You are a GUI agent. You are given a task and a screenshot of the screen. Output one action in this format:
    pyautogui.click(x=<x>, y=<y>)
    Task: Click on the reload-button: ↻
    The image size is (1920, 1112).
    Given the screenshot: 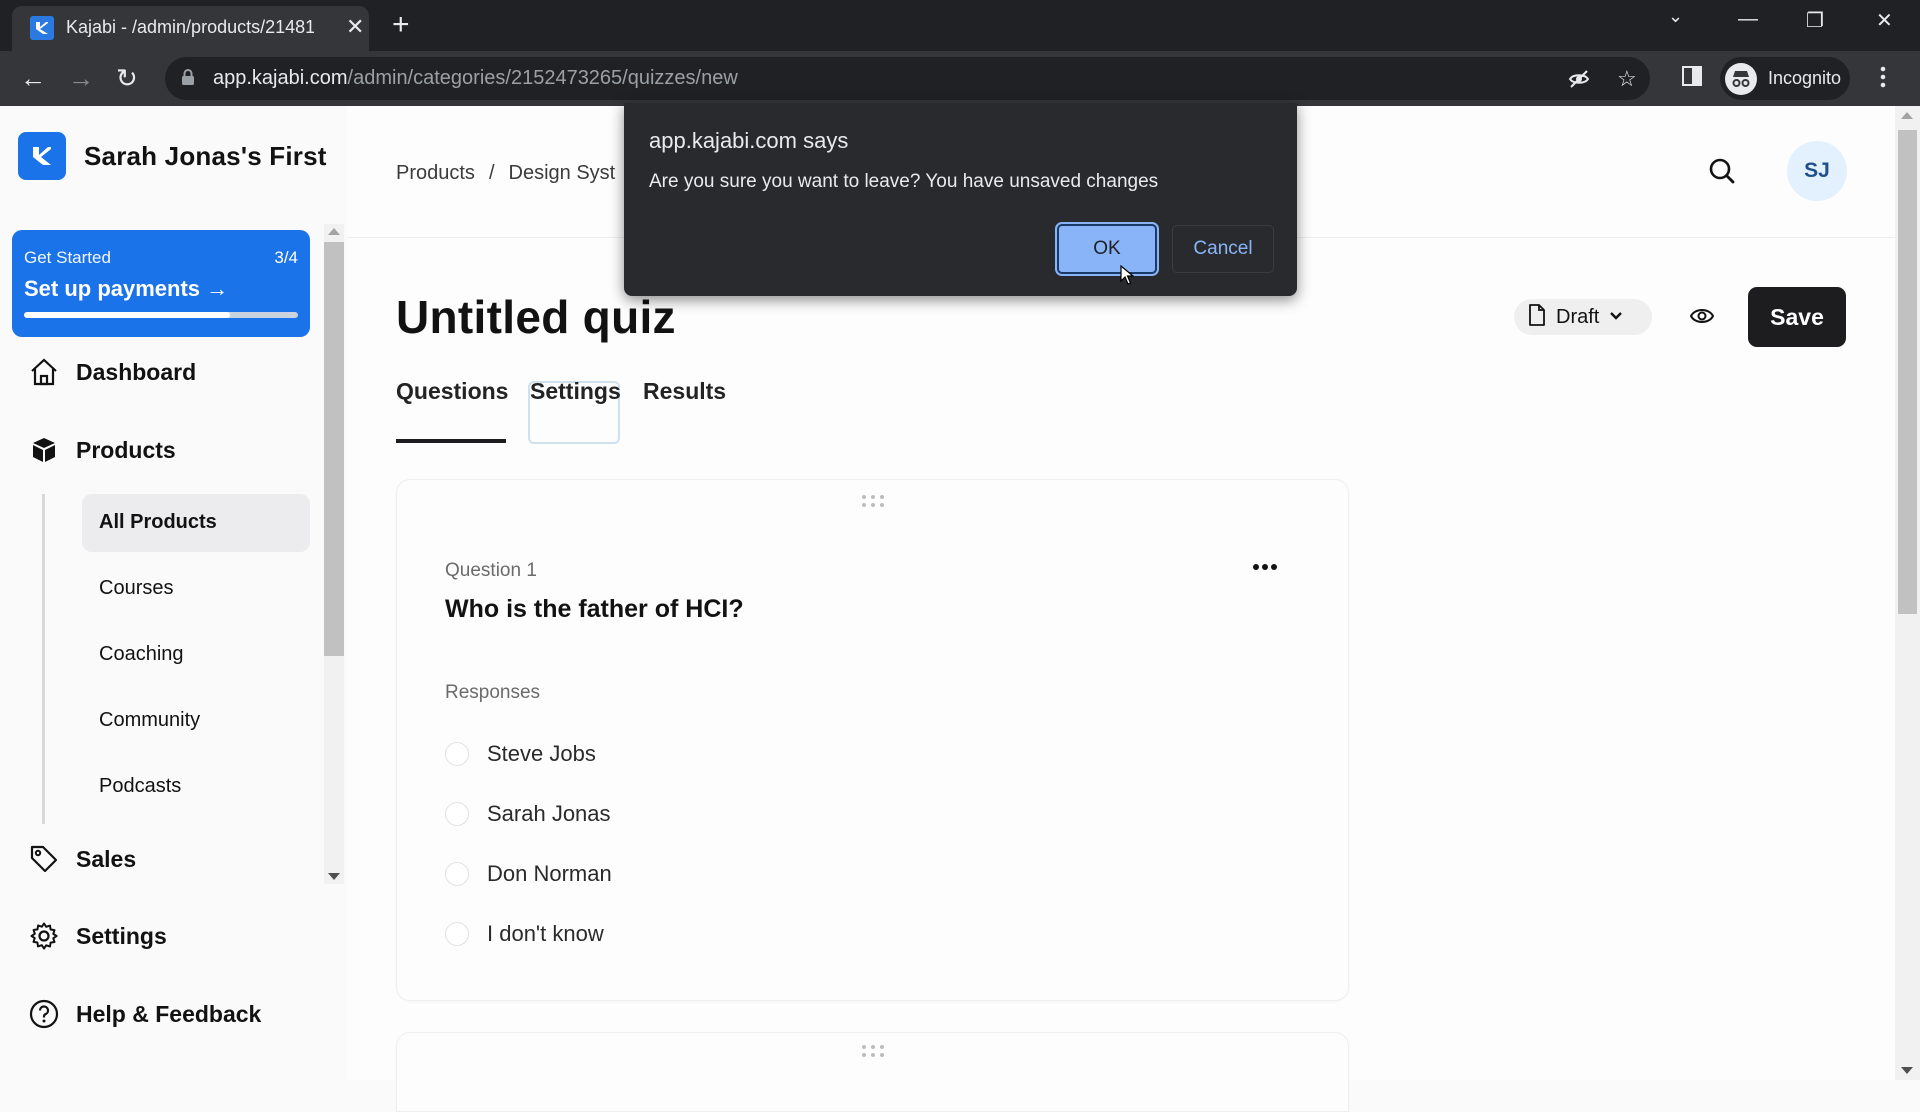 What is the action you would take?
    pyautogui.click(x=127, y=78)
    